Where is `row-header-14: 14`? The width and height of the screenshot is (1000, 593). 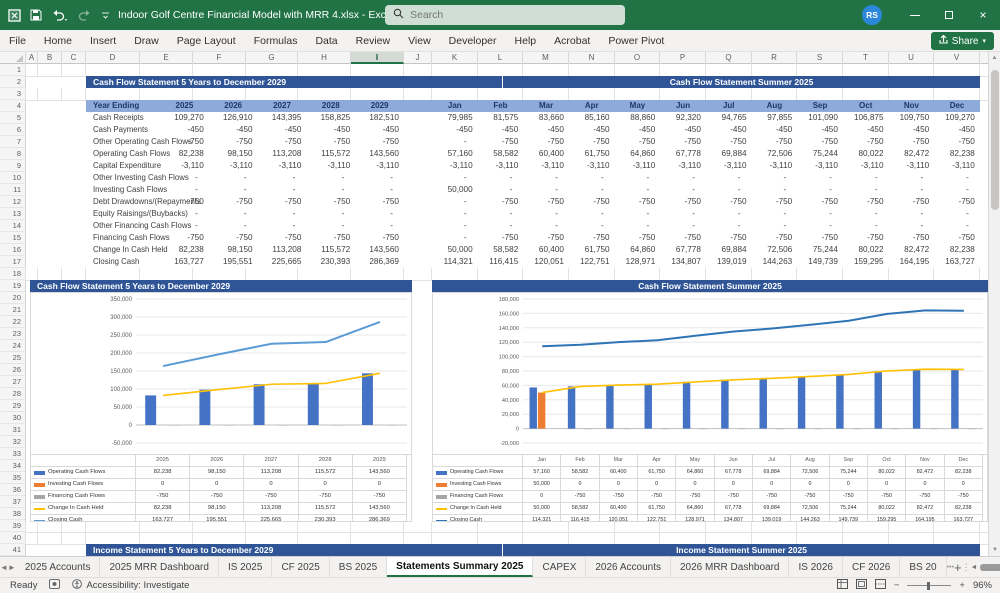
row-header-14: 14 is located at coordinates (12, 226).